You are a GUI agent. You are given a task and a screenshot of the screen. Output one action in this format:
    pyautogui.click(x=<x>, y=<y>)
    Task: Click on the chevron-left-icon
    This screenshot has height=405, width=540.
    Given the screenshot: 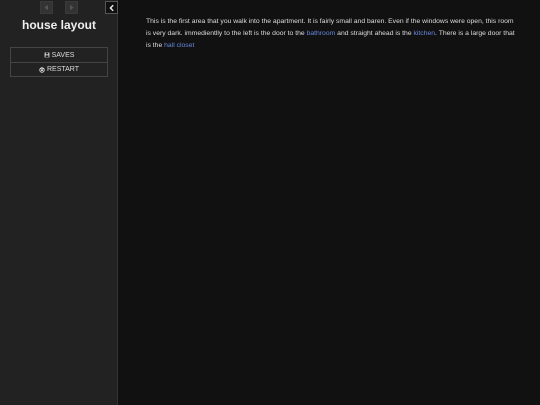 What is the action you would take?
    pyautogui.click(x=111, y=7)
    